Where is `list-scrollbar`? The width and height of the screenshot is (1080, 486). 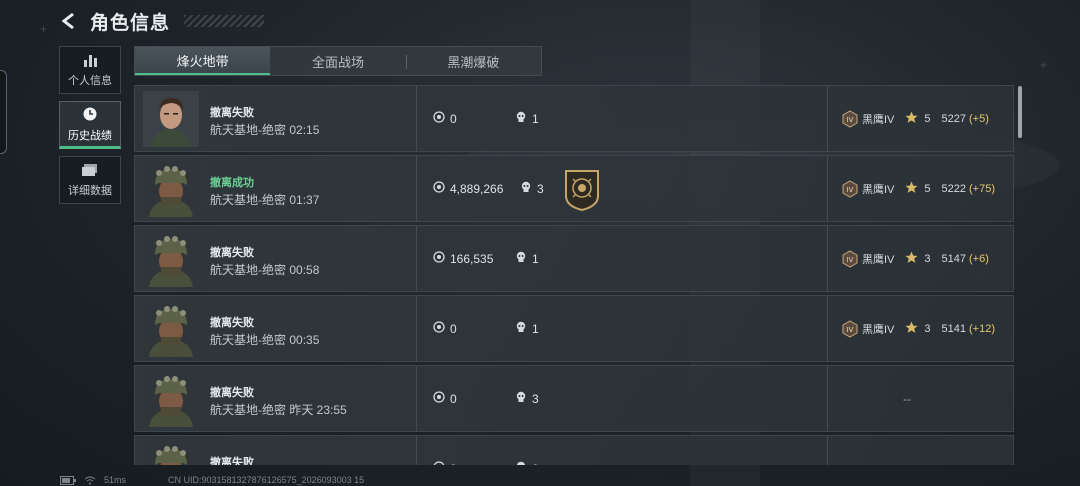 list-scrollbar is located at coordinates (1020, 112).